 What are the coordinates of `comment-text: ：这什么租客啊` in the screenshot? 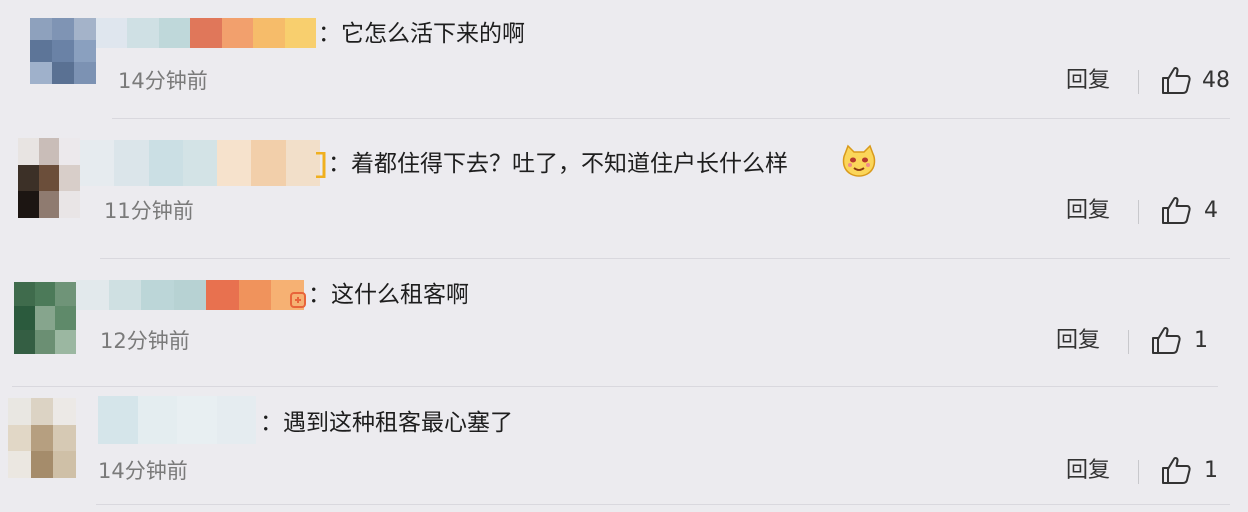 It's located at (388, 295).